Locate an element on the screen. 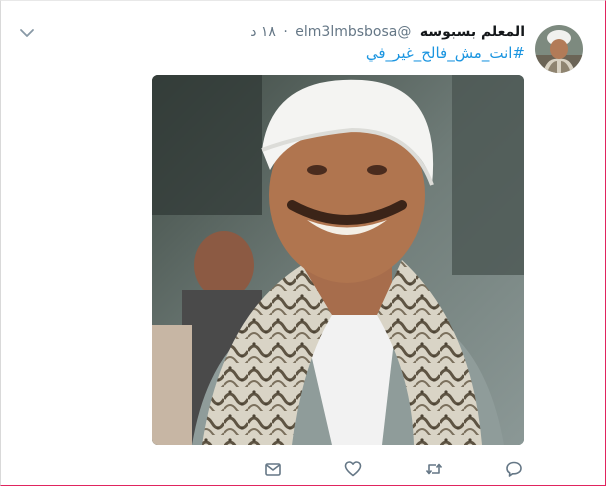  like-button is located at coordinates (353, 469).